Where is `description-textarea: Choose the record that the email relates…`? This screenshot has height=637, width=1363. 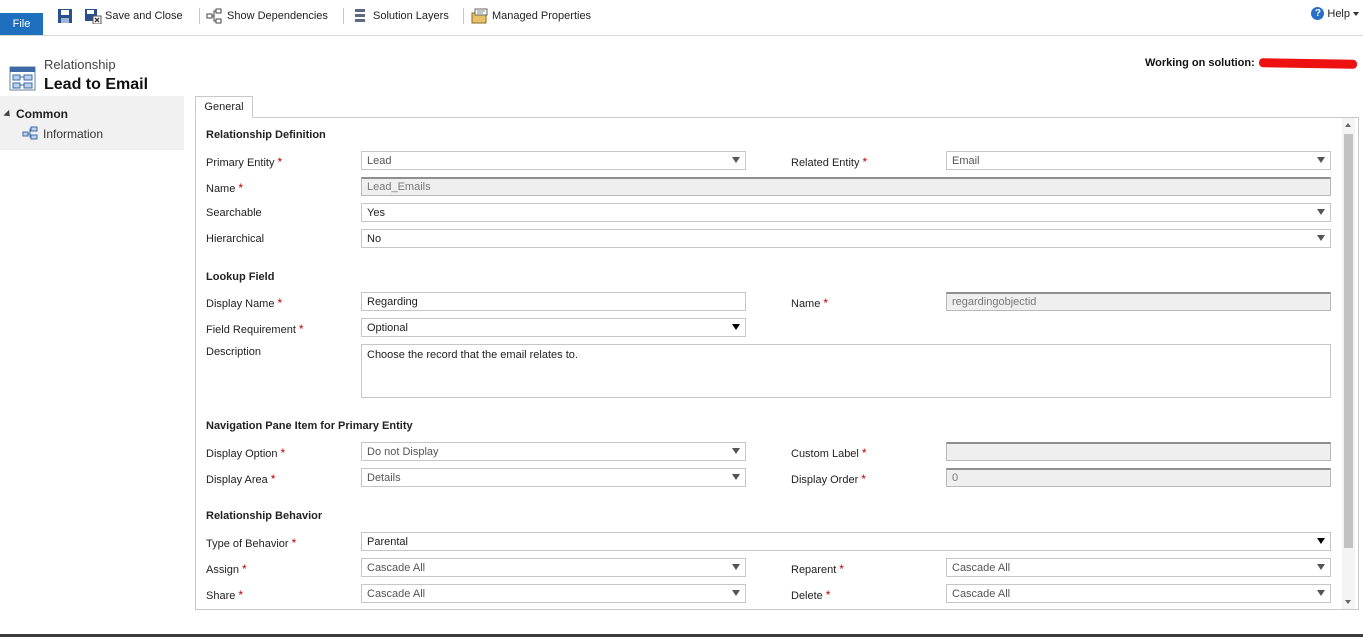
description-textarea: Choose the record that the email relates… is located at coordinates (846, 371).